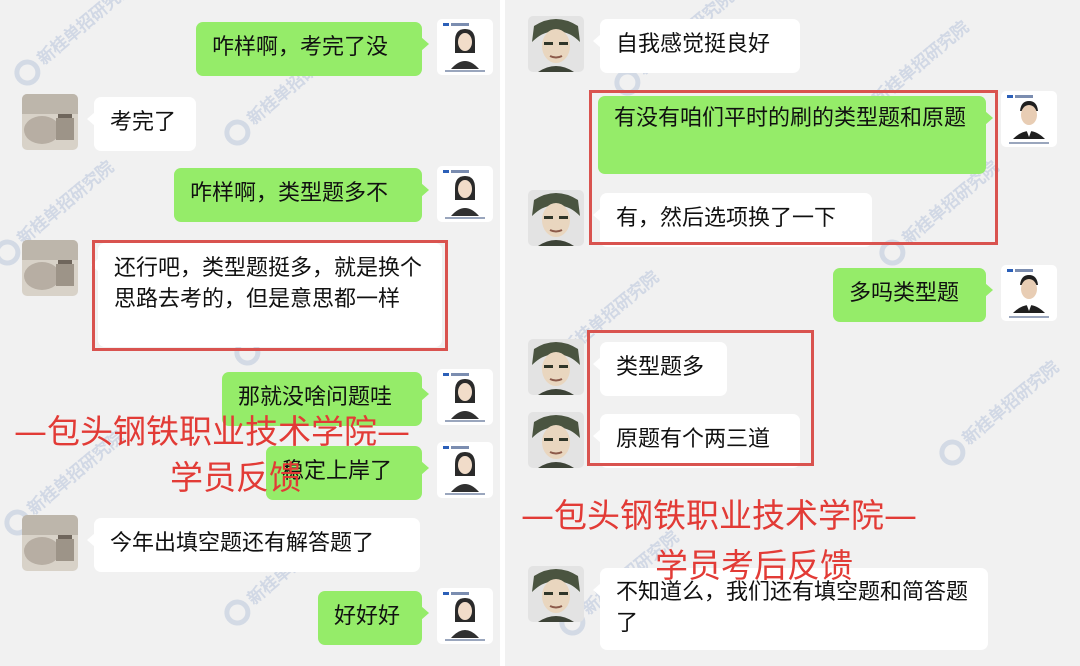 This screenshot has width=1080, height=666. I want to click on message-bubble-sent: 咋样啊，考完了没, so click(312, 49).